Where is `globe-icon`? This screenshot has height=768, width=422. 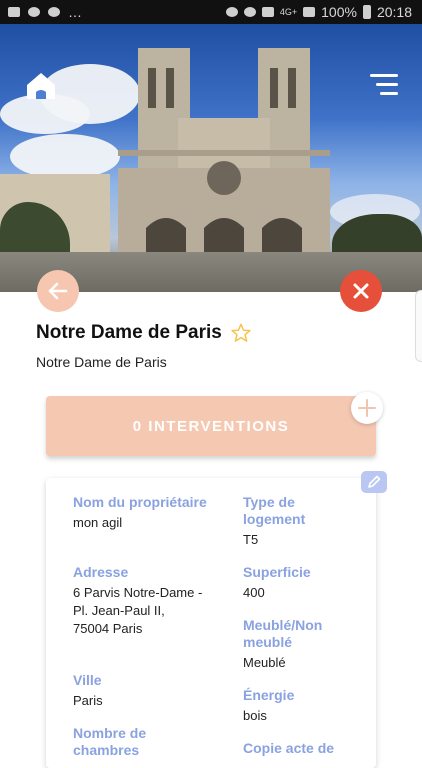 globe-icon is located at coordinates (34, 12).